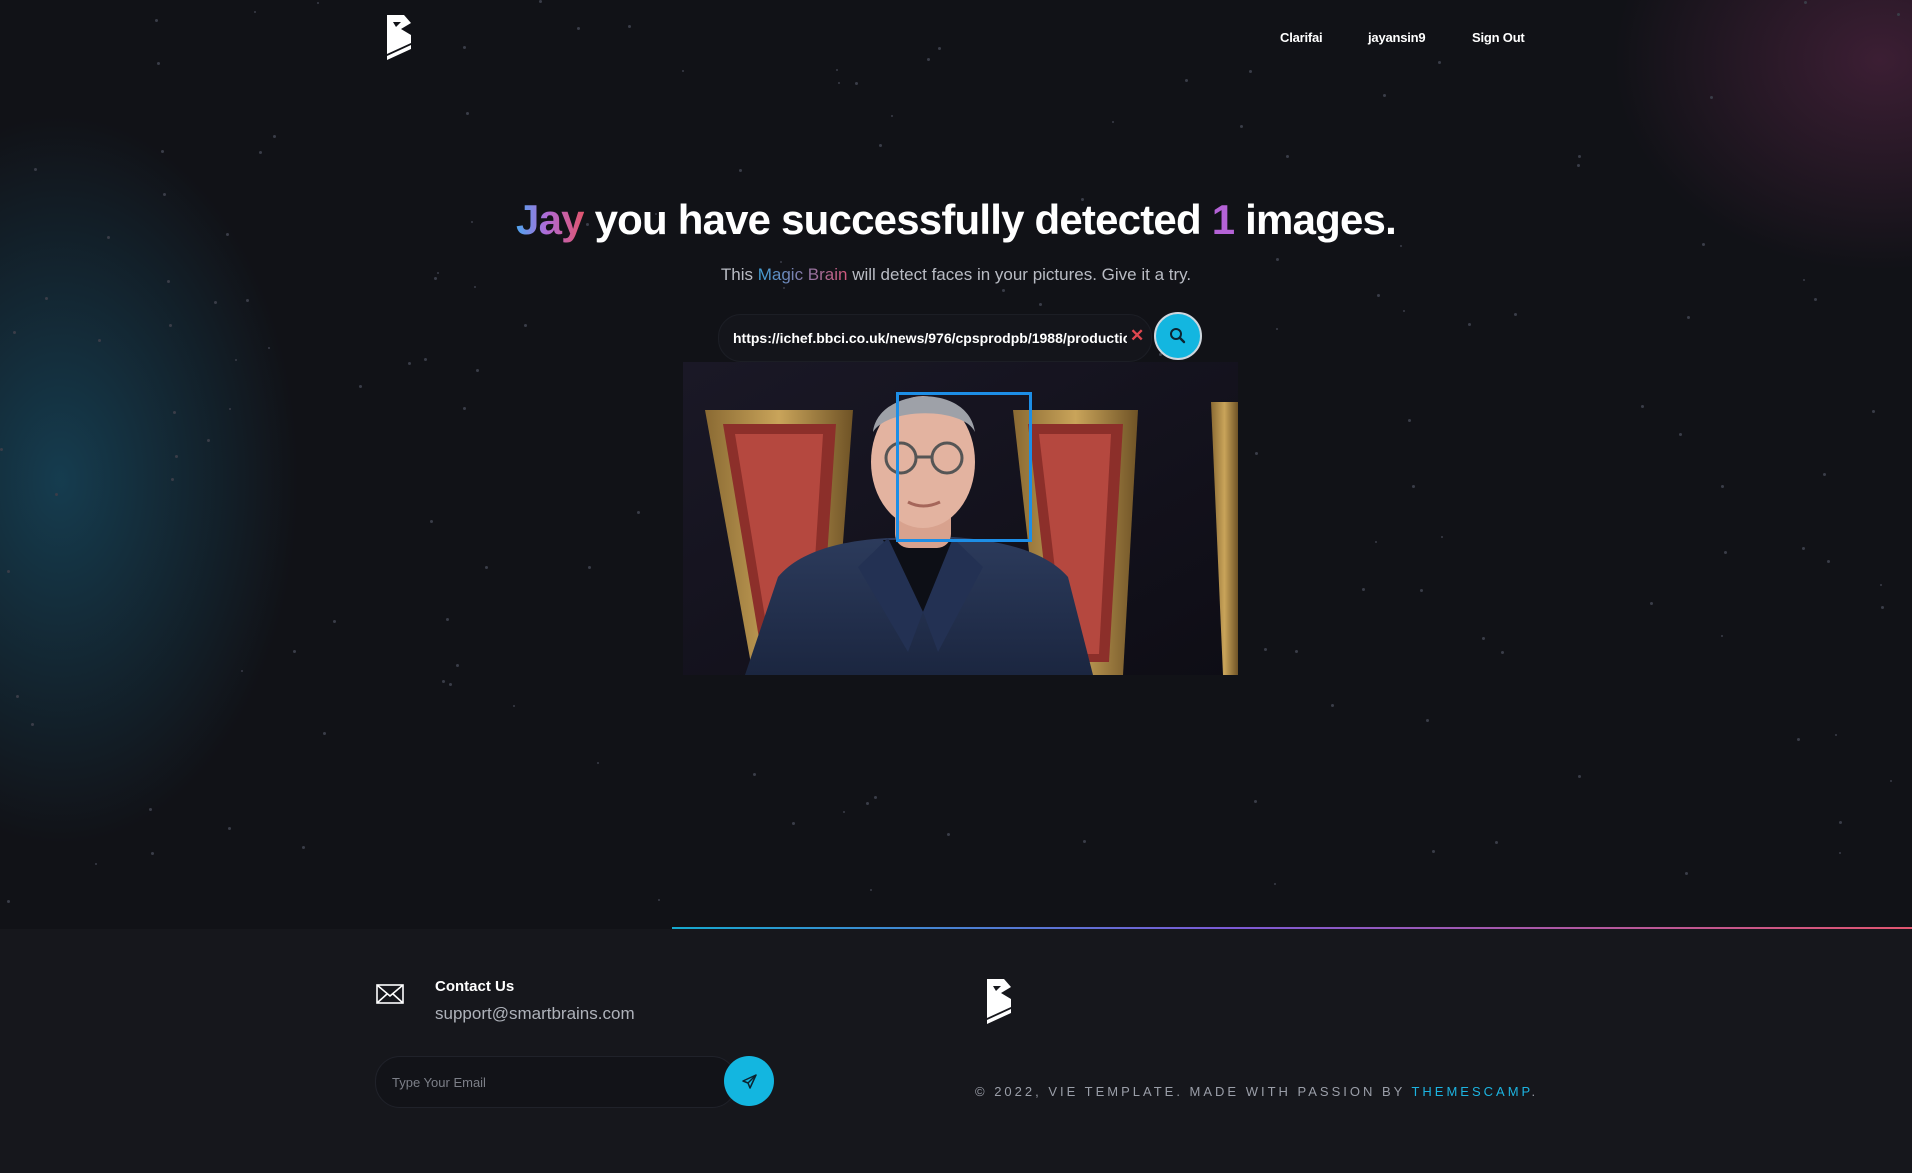 This screenshot has width=1912, height=1173. What do you see at coordinates (1292, 928) in the screenshot?
I see `footer-gradient-divider` at bounding box center [1292, 928].